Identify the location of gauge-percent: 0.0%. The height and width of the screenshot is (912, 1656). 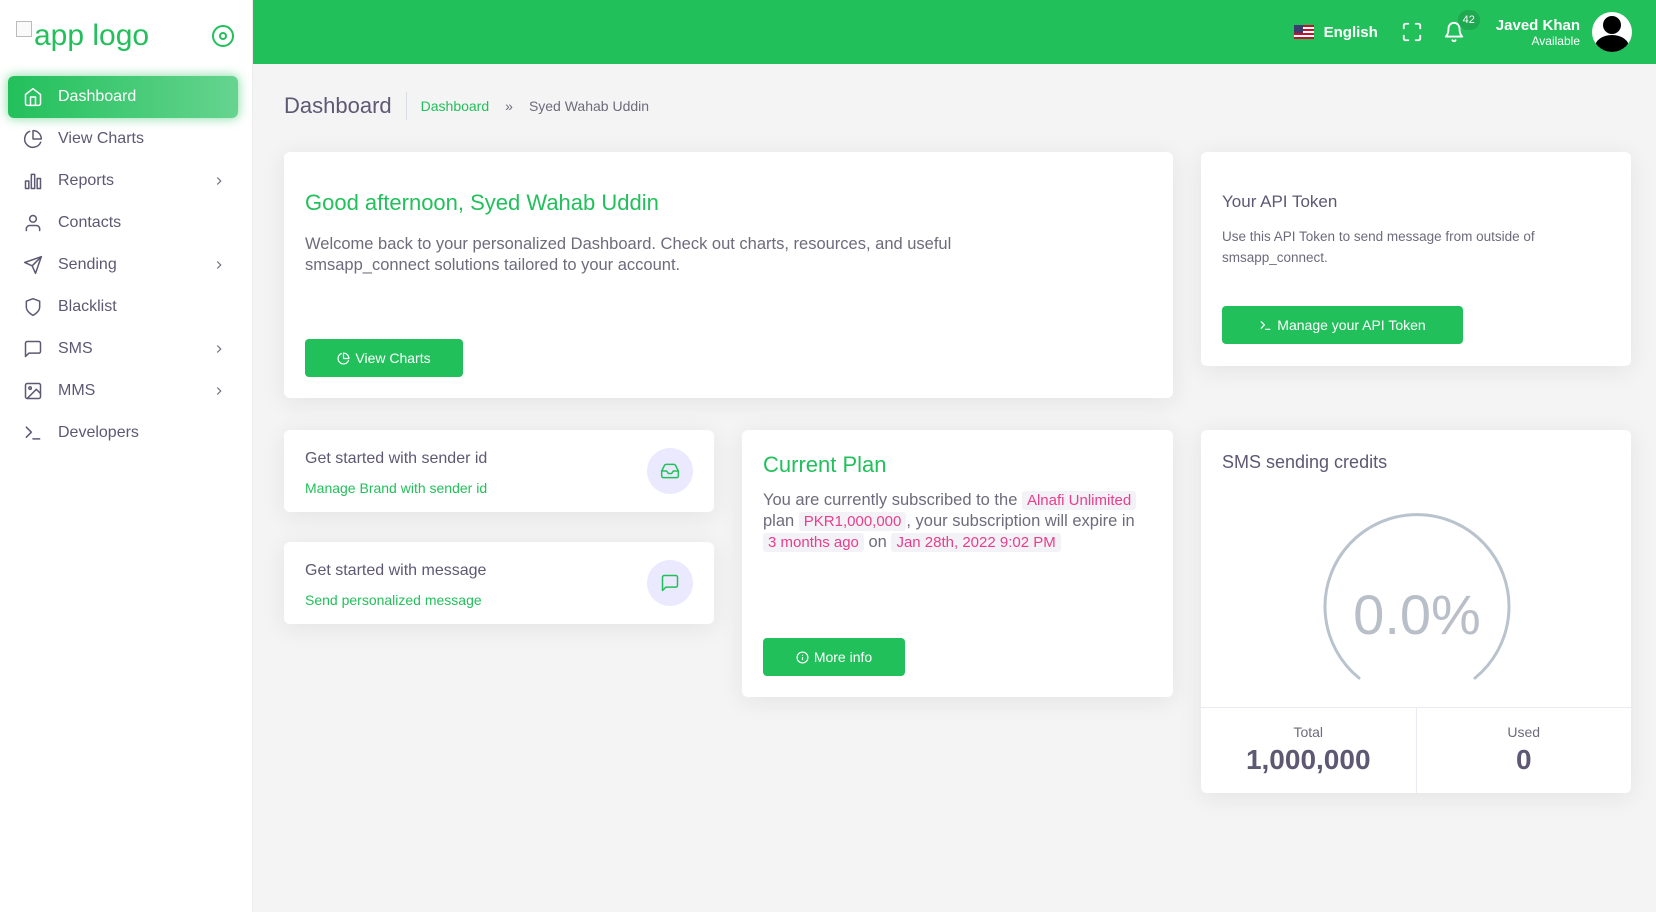
(1417, 614).